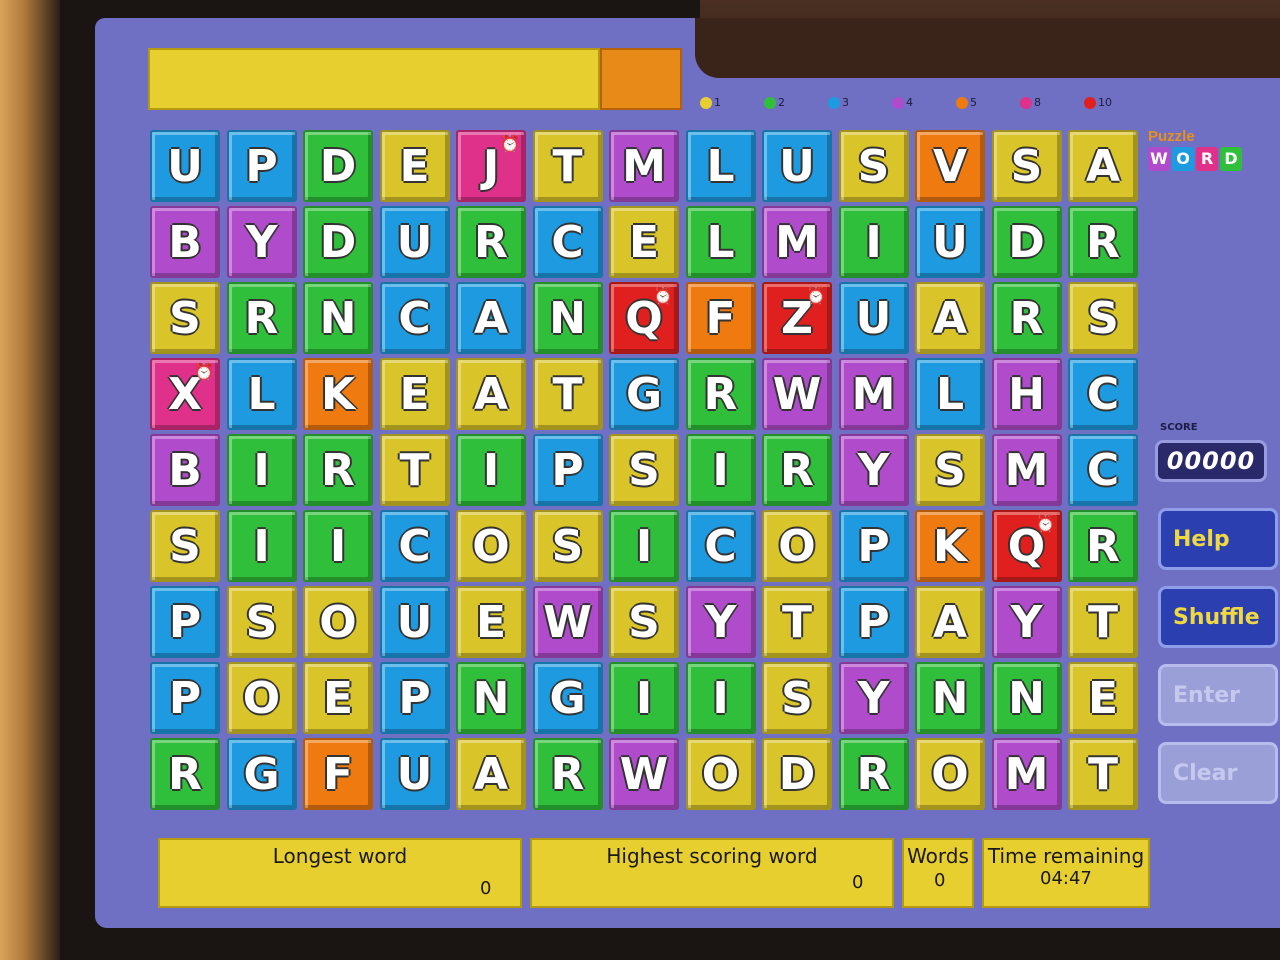 Image resolution: width=1280 pixels, height=960 pixels. Describe the element at coordinates (1218, 617) in the screenshot. I see `shuffle-button: Shuffle` at that location.